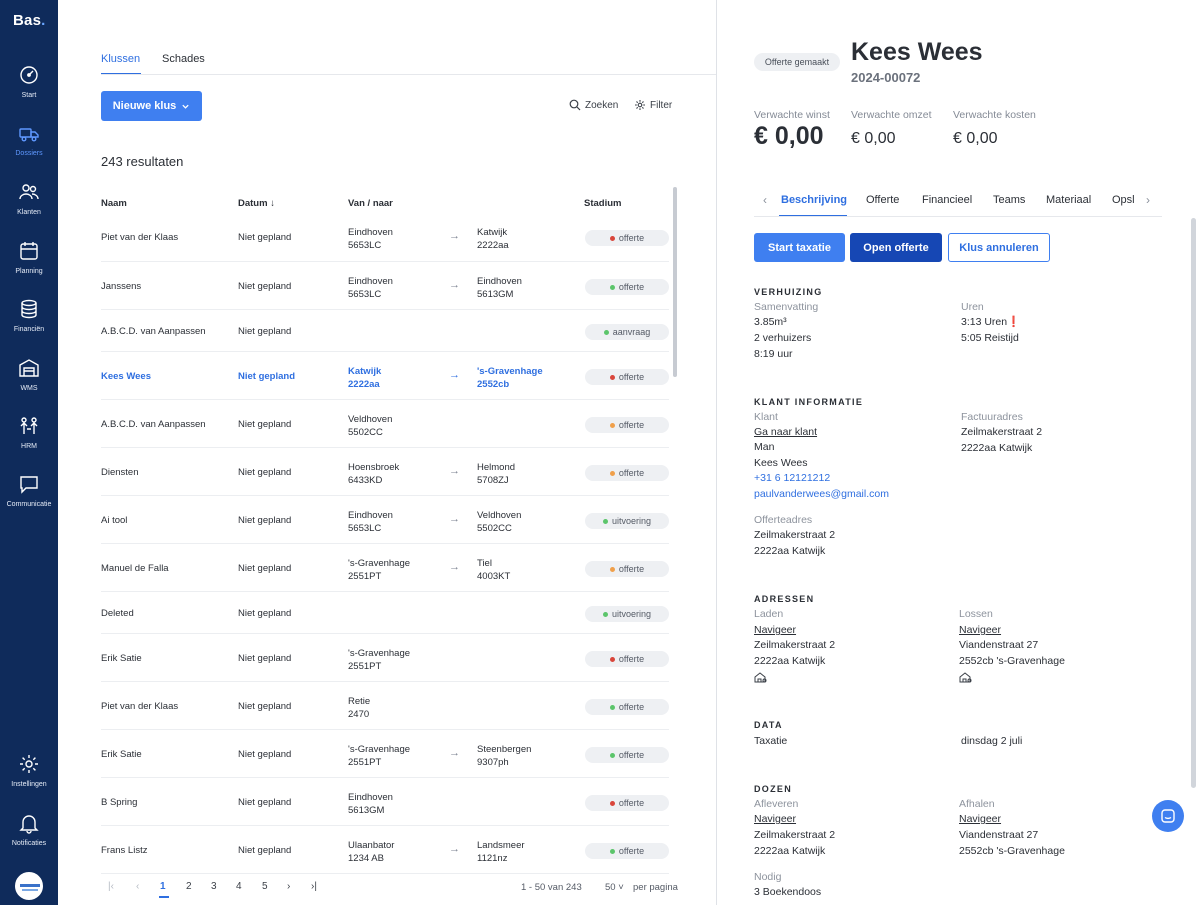 This screenshot has height=905, width=1200. I want to click on address-line: Eindhoven, so click(370, 281).